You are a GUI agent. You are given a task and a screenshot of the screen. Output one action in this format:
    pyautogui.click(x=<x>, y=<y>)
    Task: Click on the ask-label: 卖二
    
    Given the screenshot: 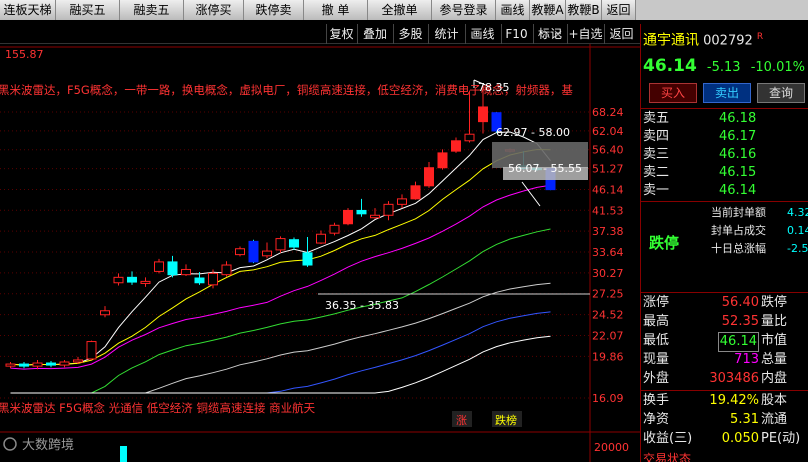 What is the action you would take?
    pyautogui.click(x=656, y=172)
    